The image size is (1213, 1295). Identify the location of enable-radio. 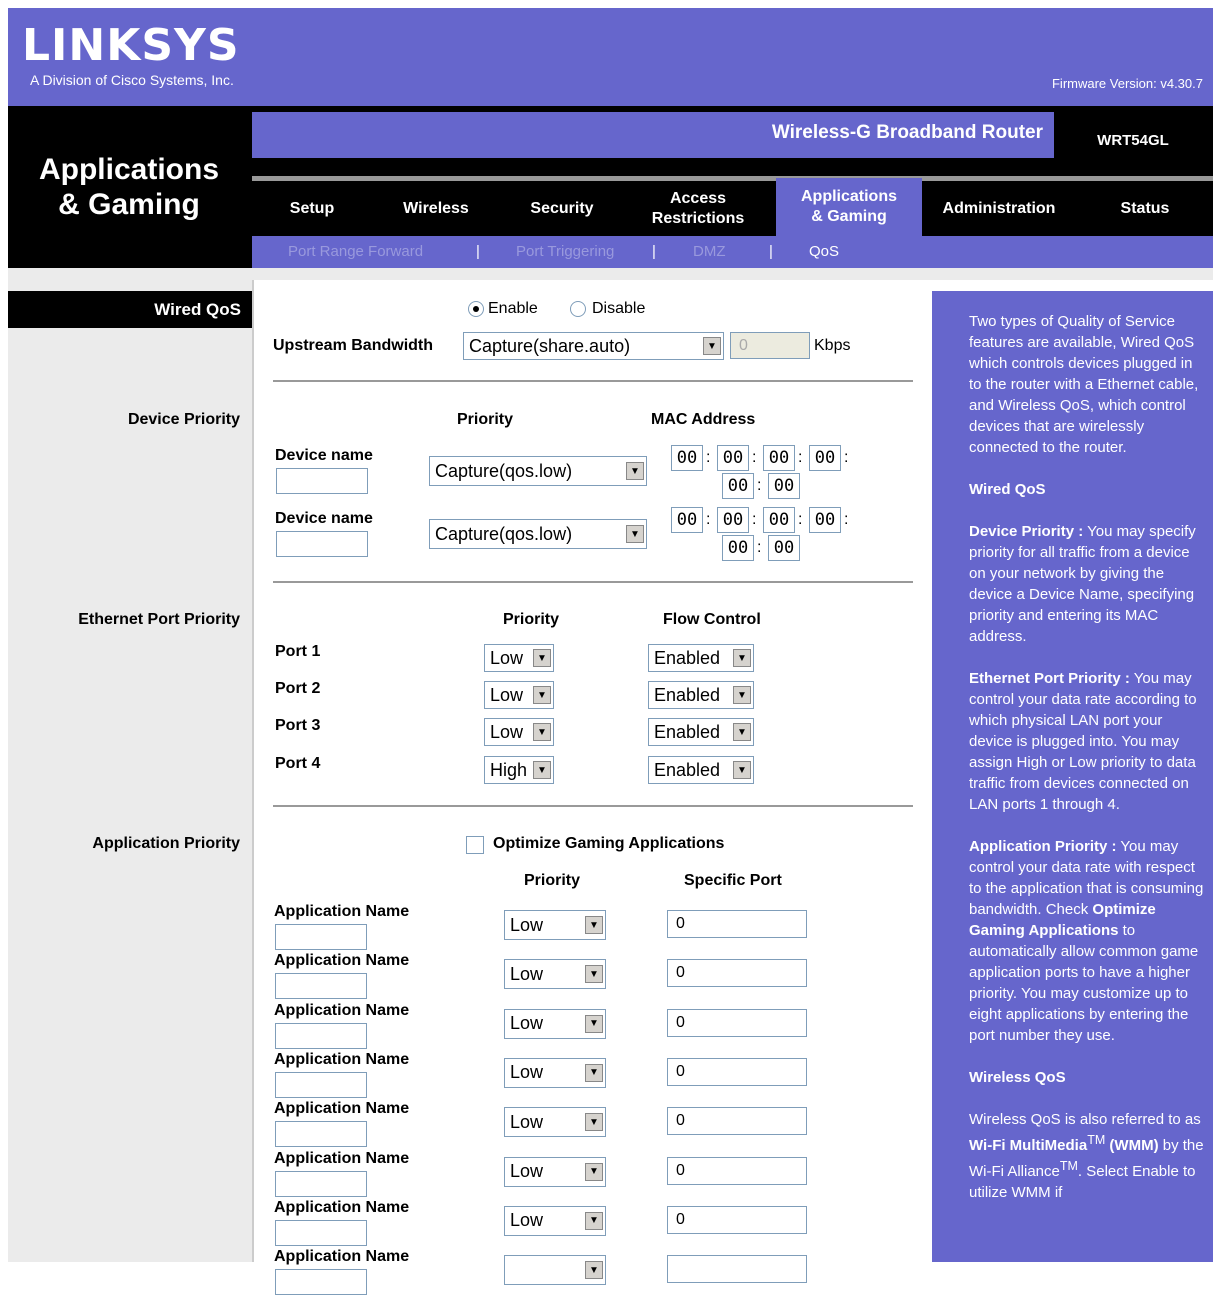
(476, 309).